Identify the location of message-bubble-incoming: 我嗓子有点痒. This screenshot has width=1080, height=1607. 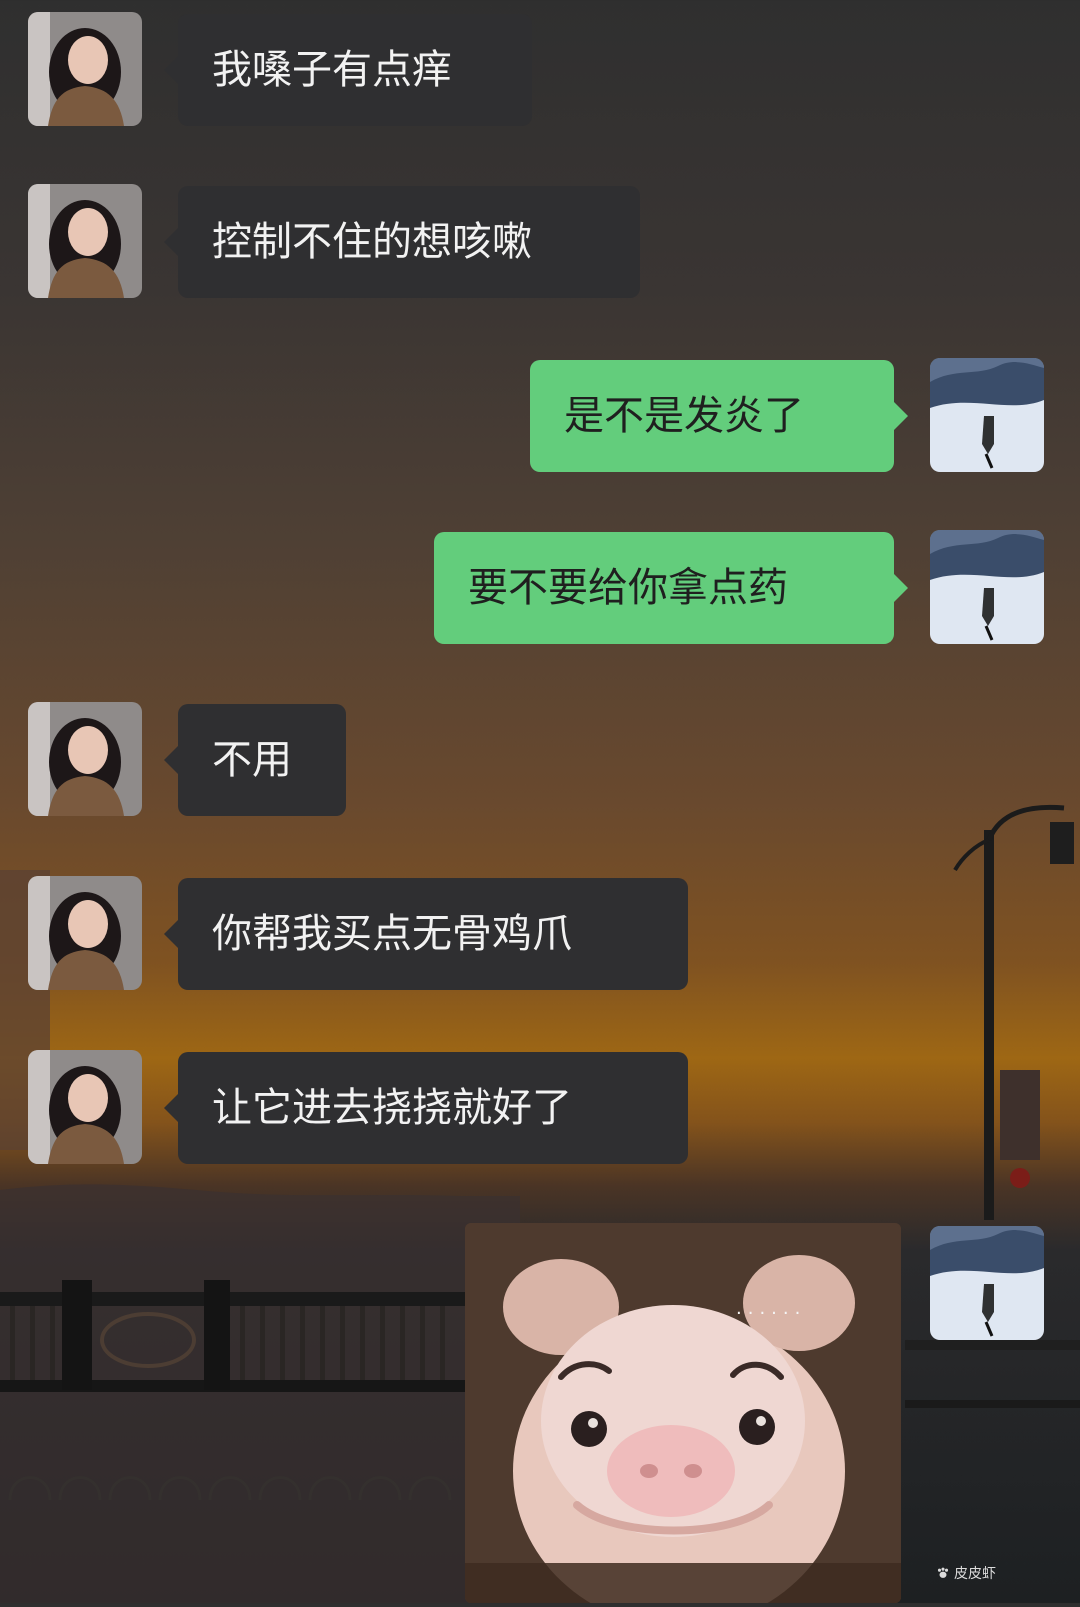
(348, 70).